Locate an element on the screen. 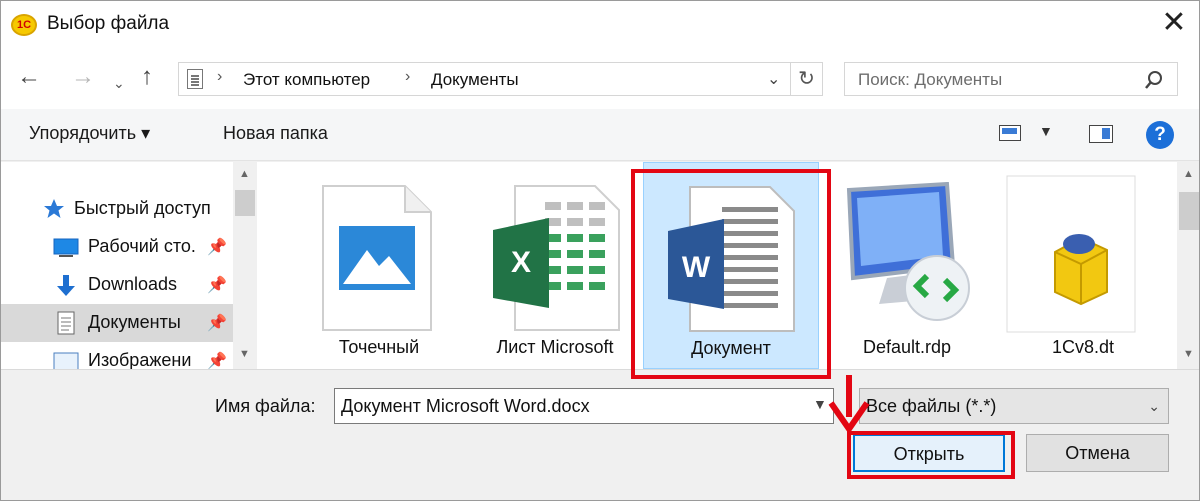 The image size is (1200, 501). breadcrumb-this-pc: Этот компьютер is located at coordinates (306, 80).